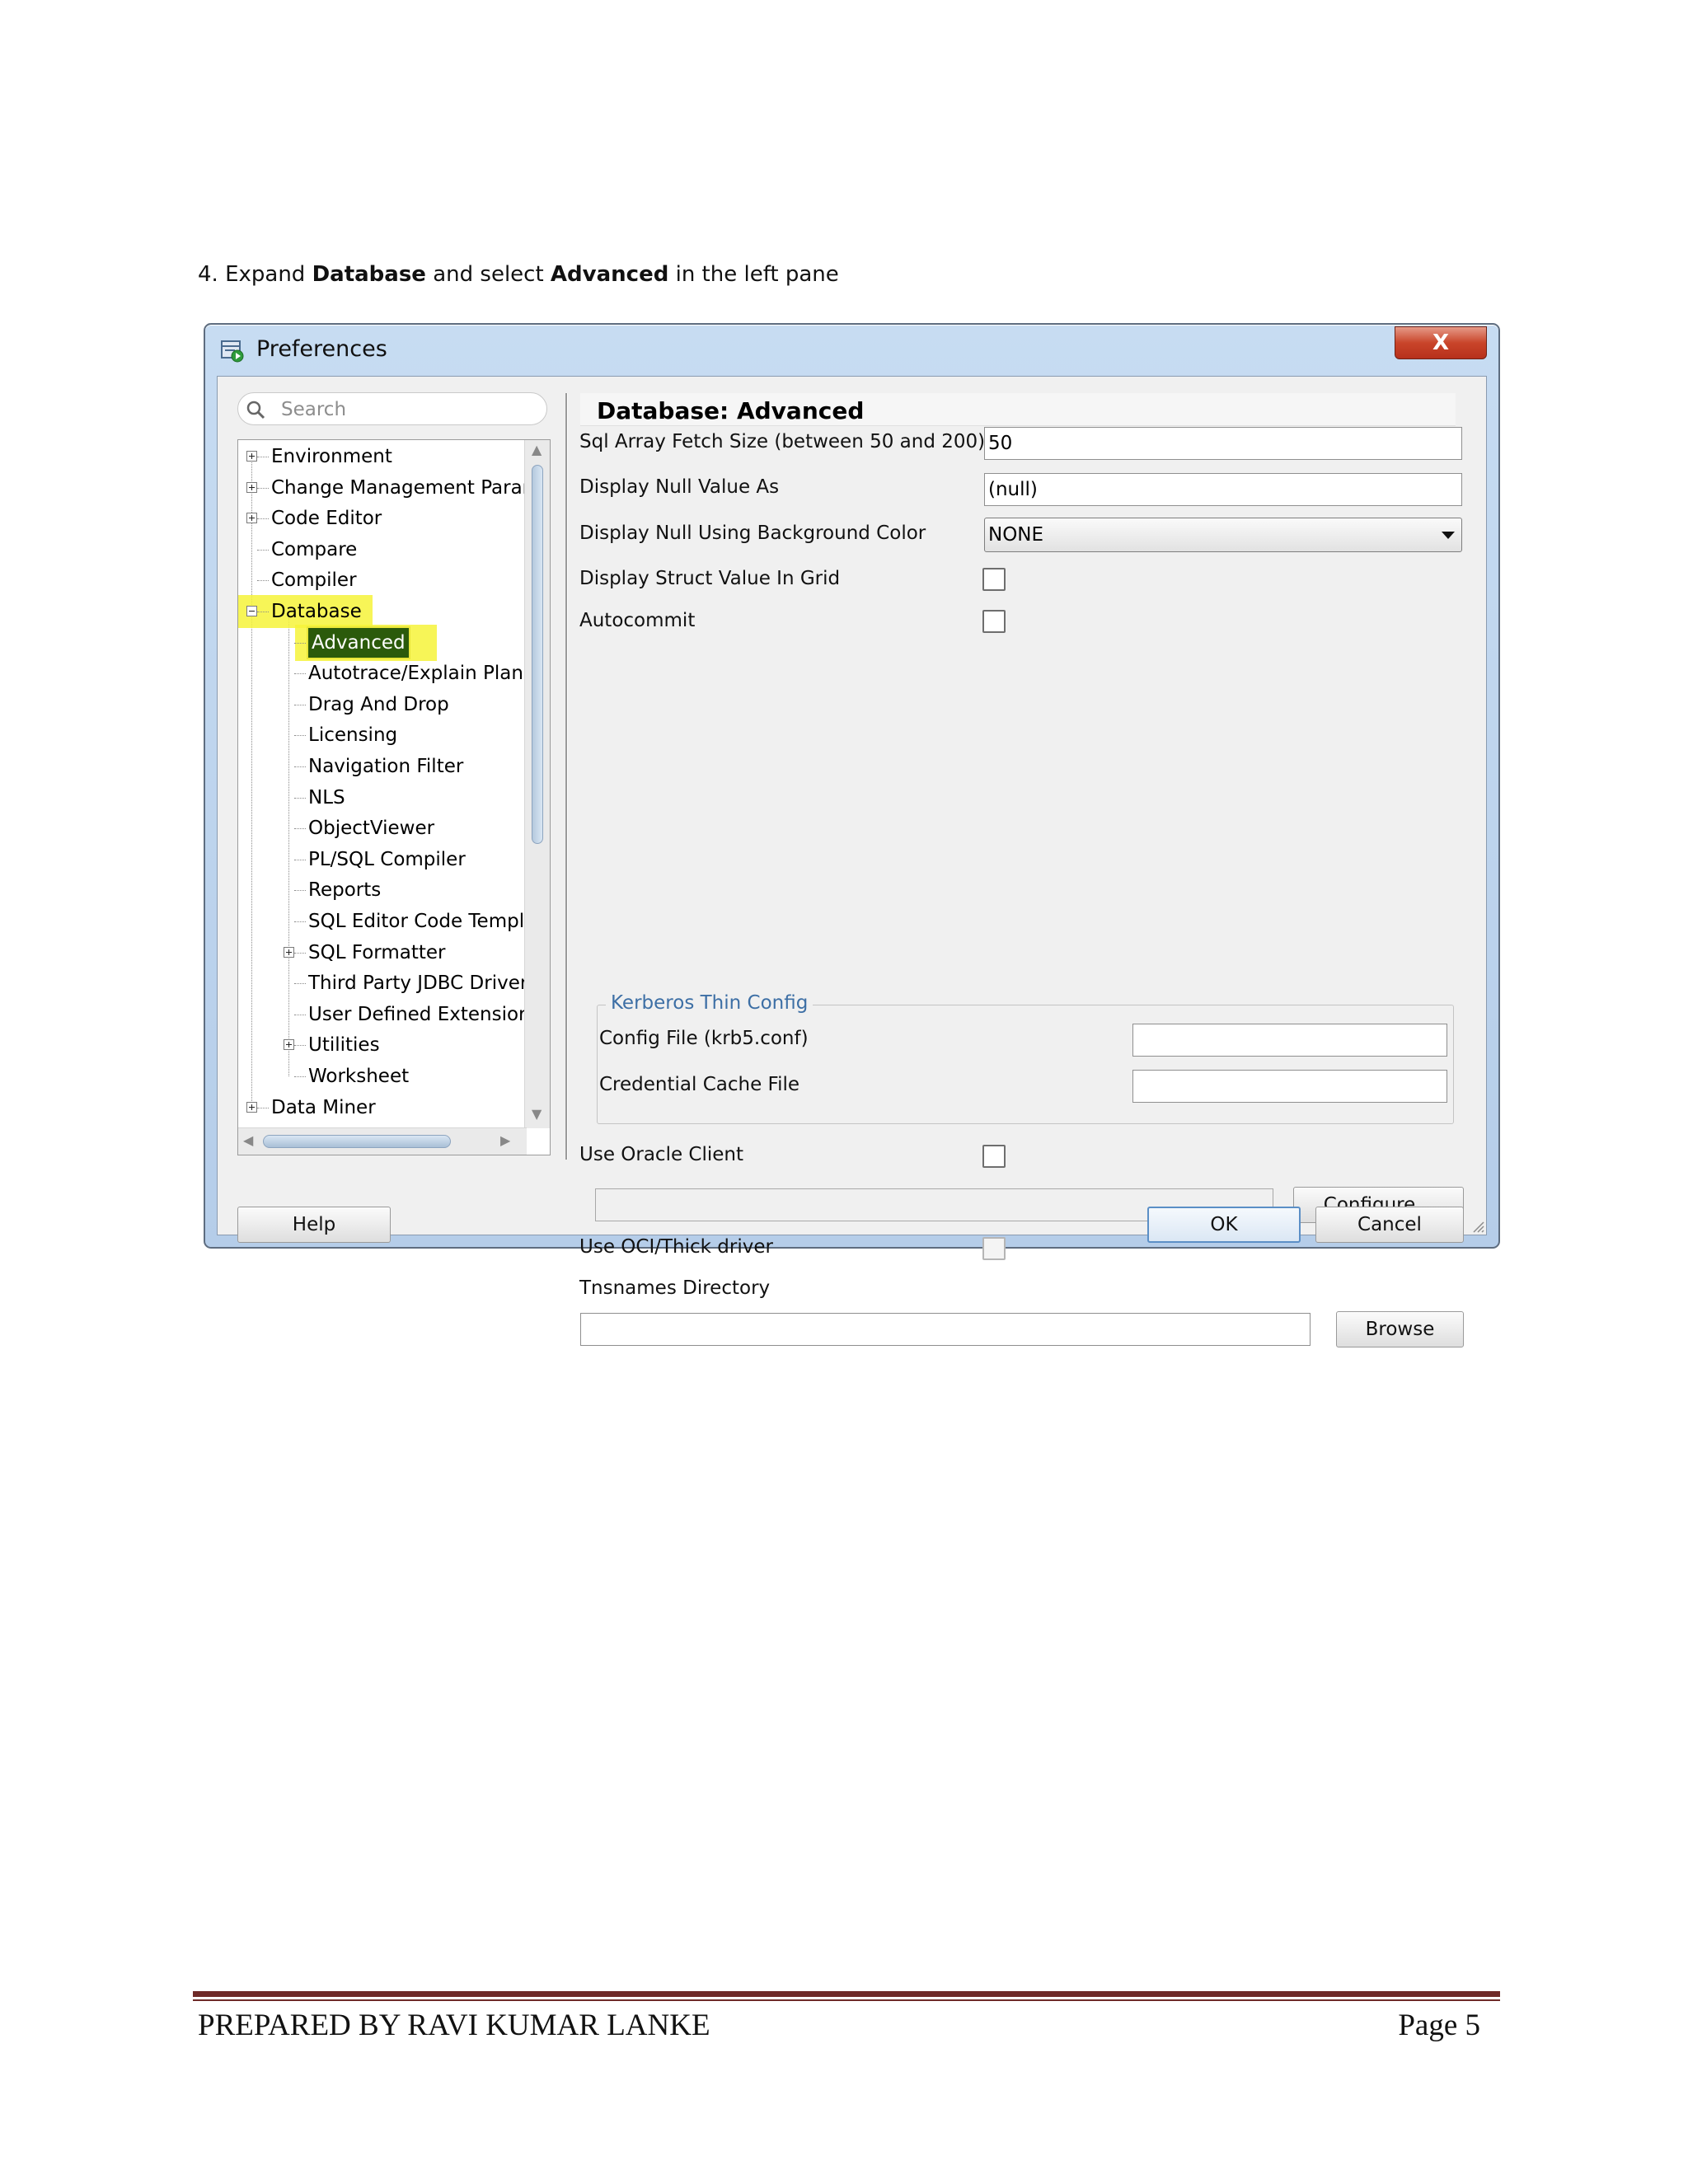 This screenshot has height=2184, width=1688. I want to click on config-file-label: Config File (krb5.conf), so click(704, 1038).